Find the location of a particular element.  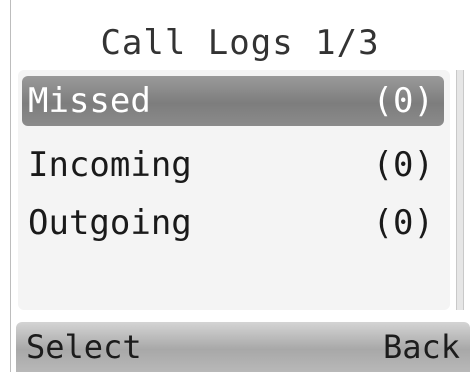

screen-border is located at coordinates (10, 186).